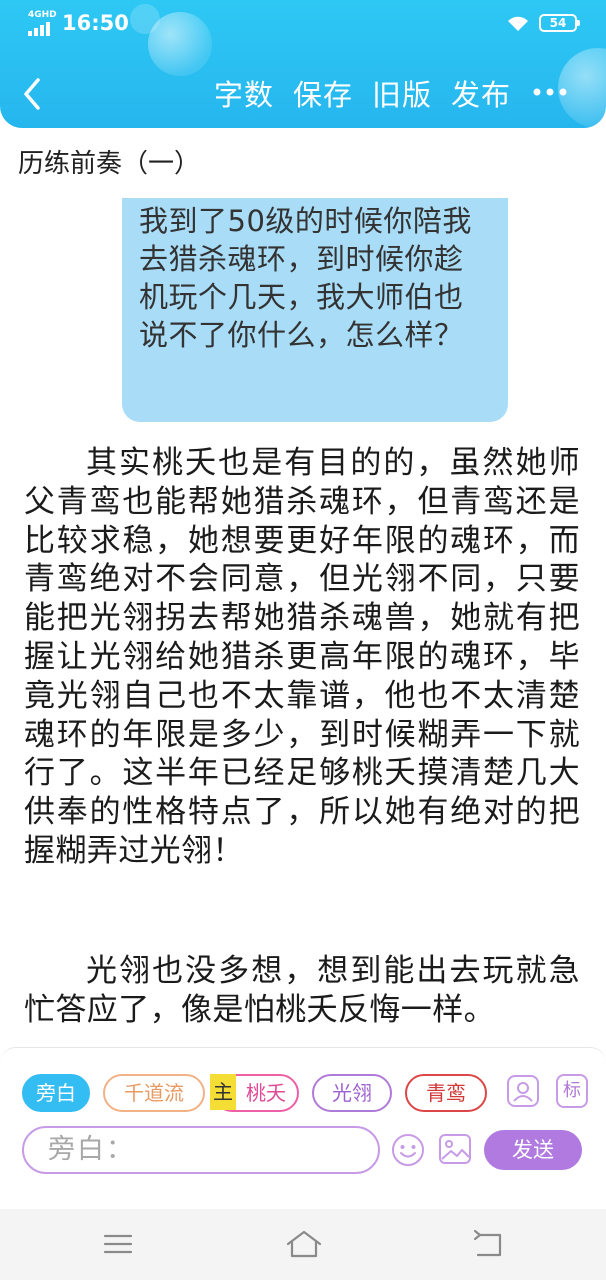 This screenshot has width=606, height=1280. I want to click on role-chip-guangling: 光翎, so click(352, 1093).